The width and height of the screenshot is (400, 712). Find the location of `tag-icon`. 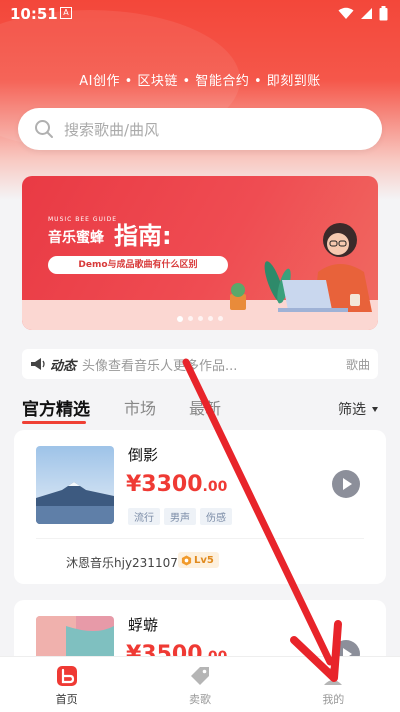

tag-icon is located at coordinates (199, 676).